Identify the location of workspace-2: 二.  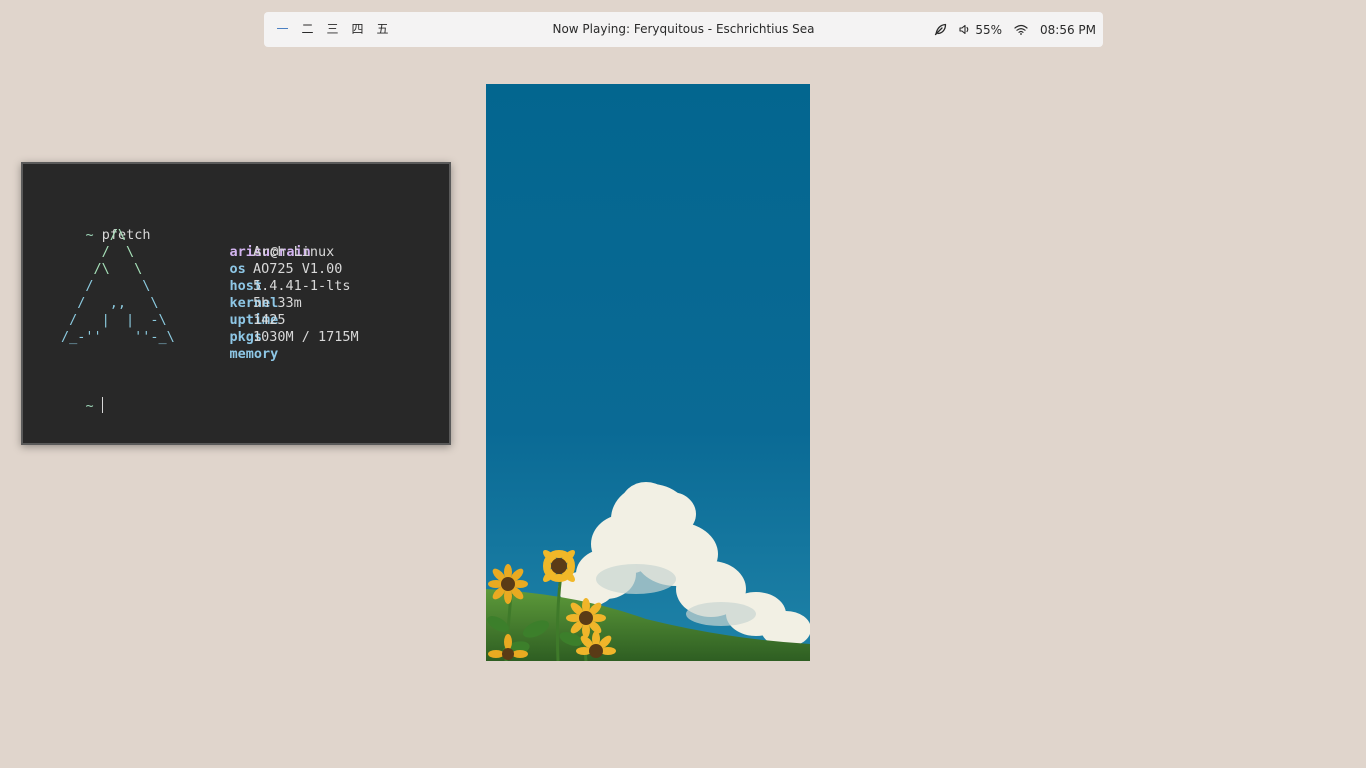
(307, 29).